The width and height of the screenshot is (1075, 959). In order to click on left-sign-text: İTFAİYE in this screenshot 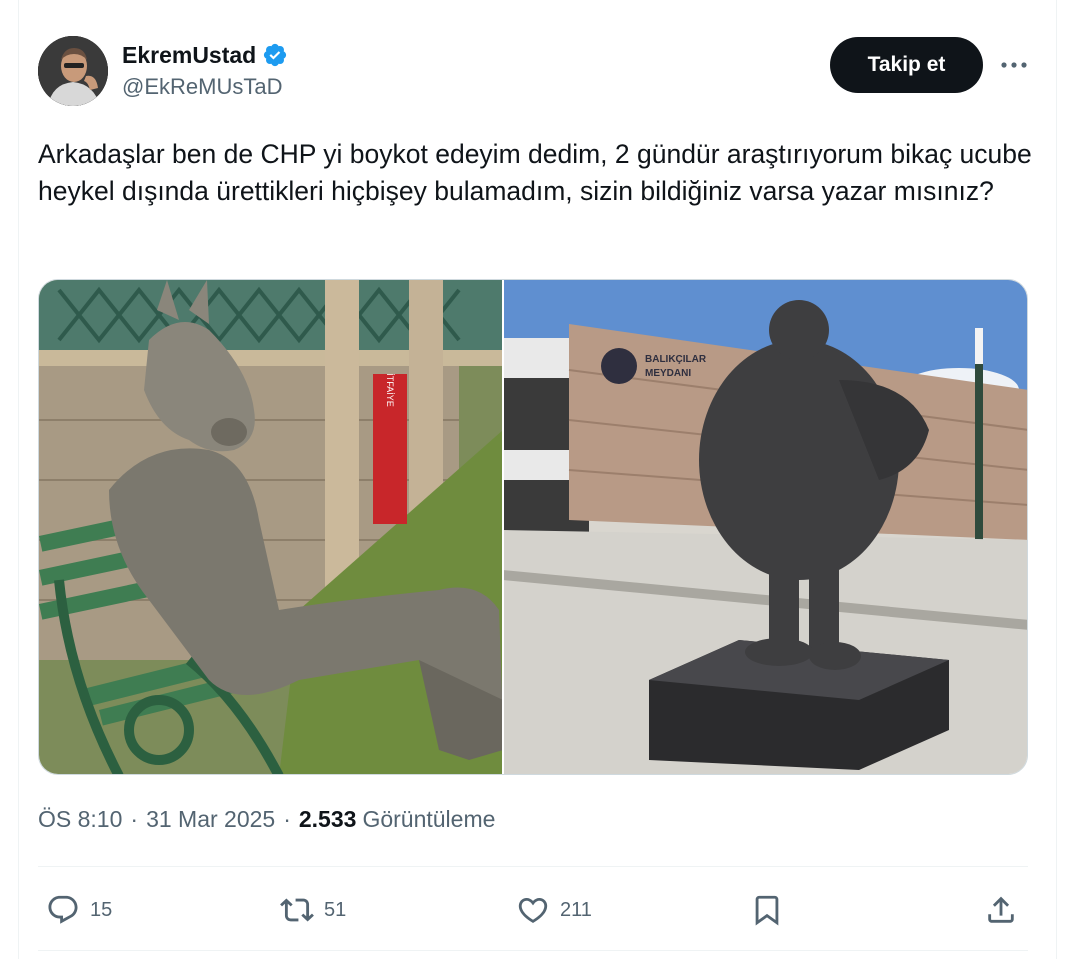, I will do `click(390, 390)`.